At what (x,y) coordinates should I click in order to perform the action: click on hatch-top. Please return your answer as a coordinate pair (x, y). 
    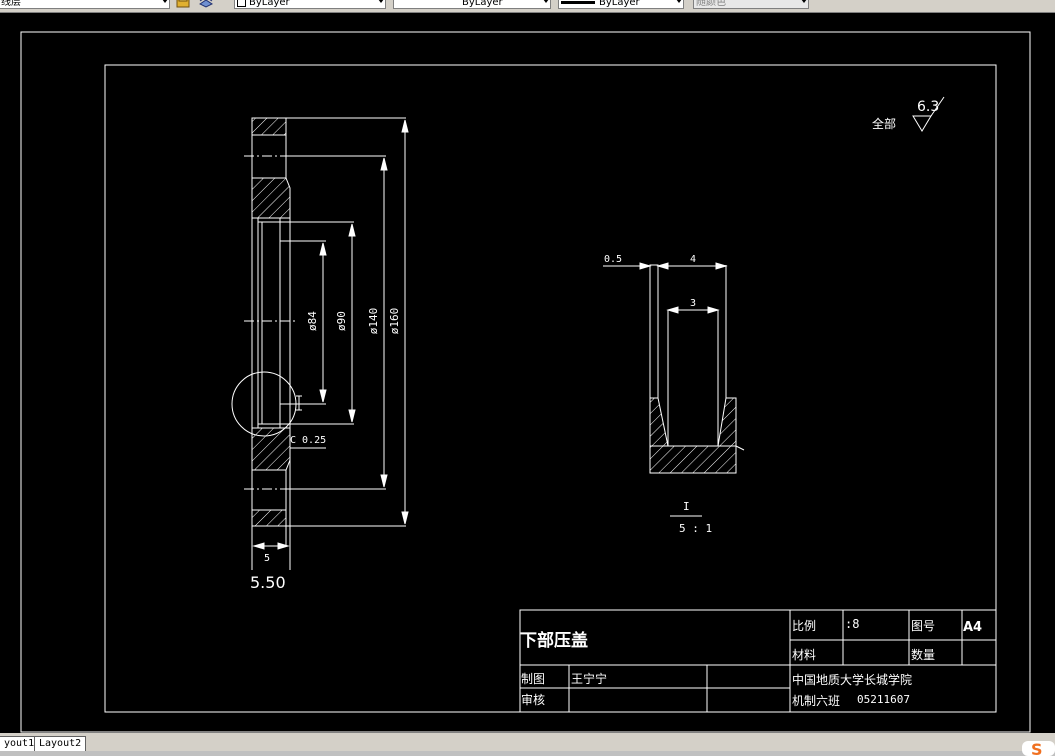
    Looking at the image, I should click on (269, 126).